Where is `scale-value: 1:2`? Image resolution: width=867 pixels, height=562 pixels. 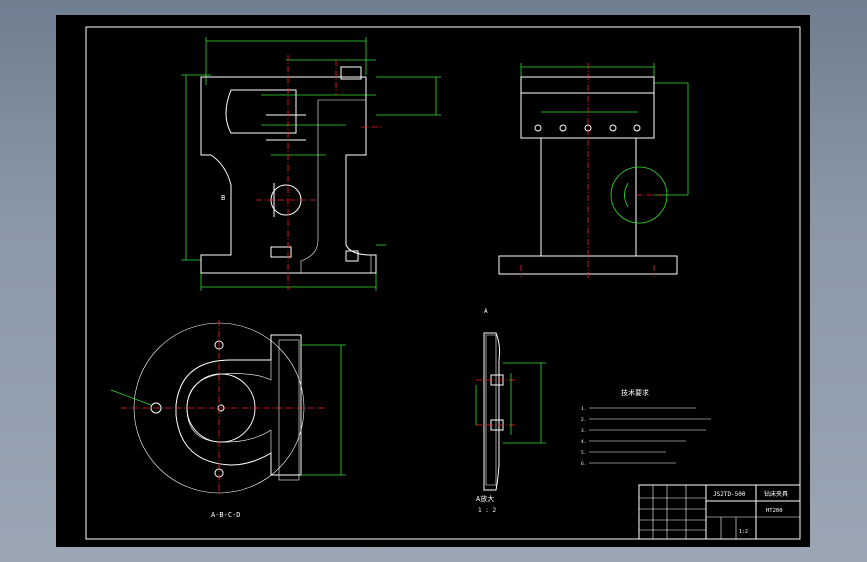 scale-value: 1:2 is located at coordinates (743, 532).